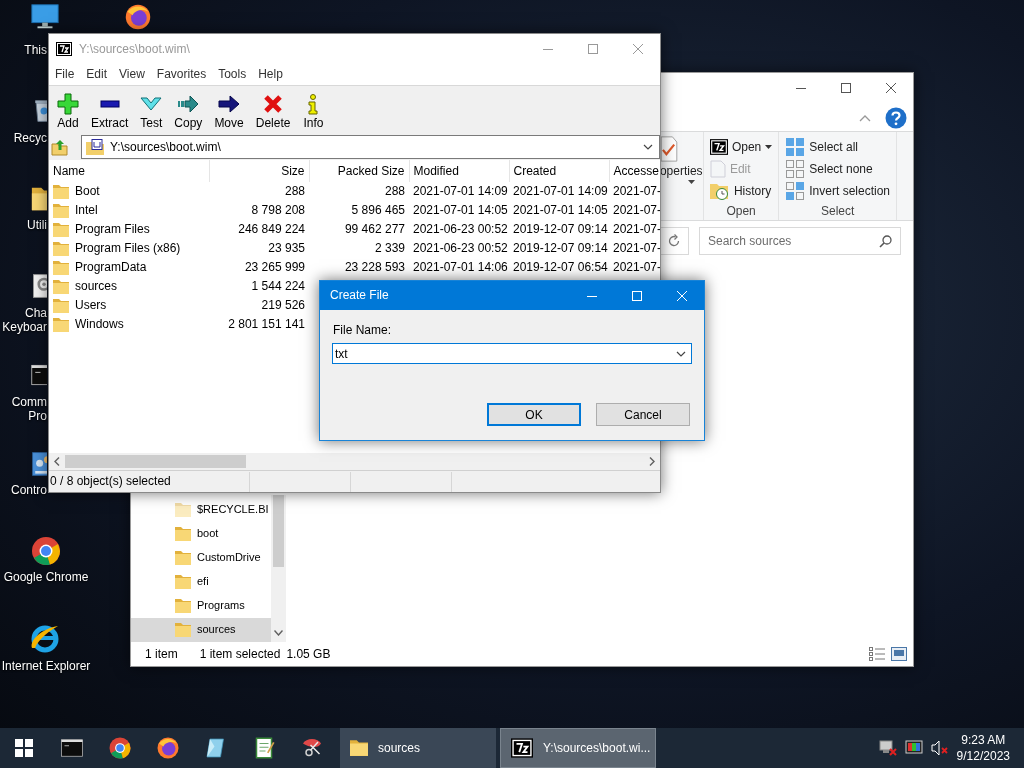 This screenshot has width=1024, height=768. I want to click on help-icon, so click(896, 118).